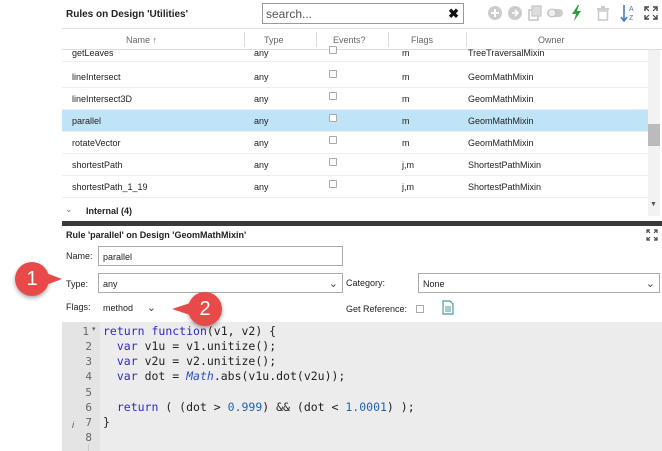 The image size is (662, 451). What do you see at coordinates (603, 13) in the screenshot?
I see `delete-icon` at bounding box center [603, 13].